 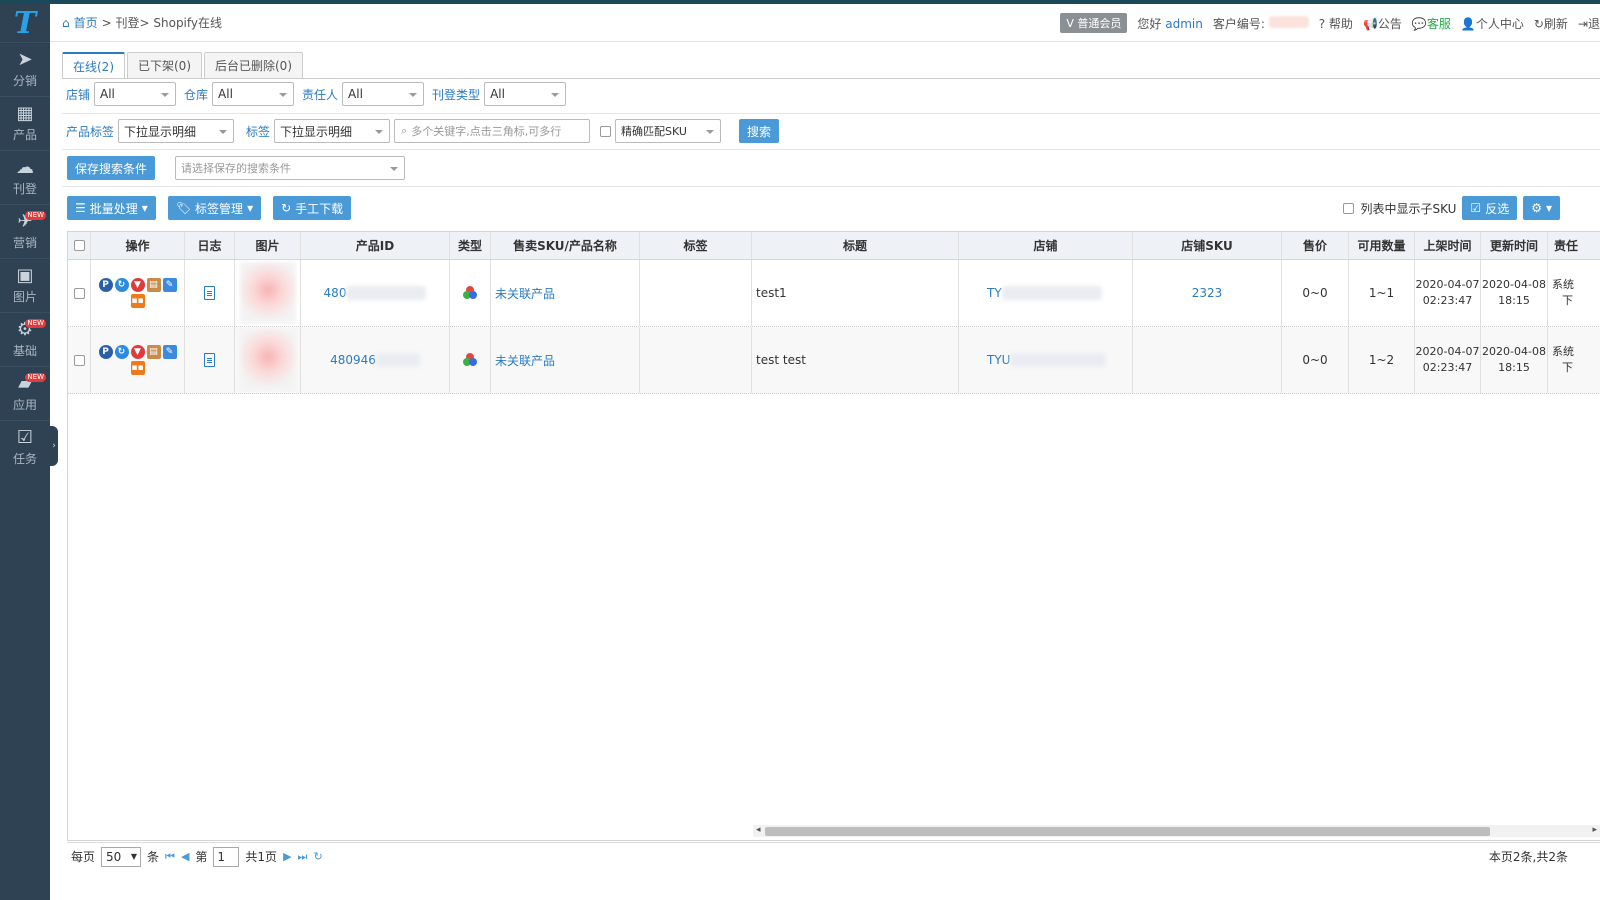 I want to click on username: admin, so click(x=1184, y=24).